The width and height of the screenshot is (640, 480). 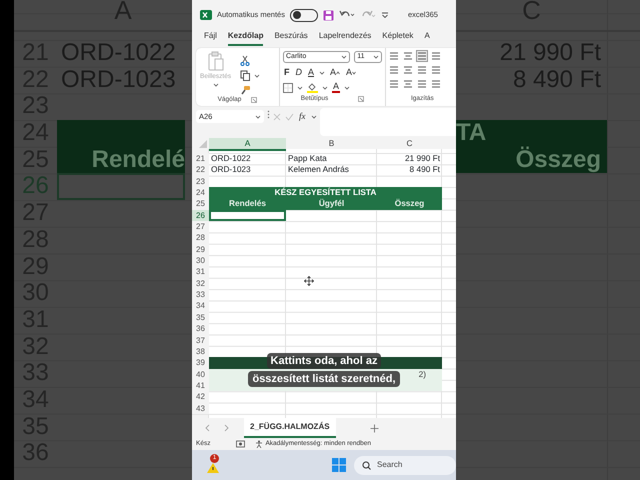 I want to click on move-cursor-icon, so click(x=309, y=281).